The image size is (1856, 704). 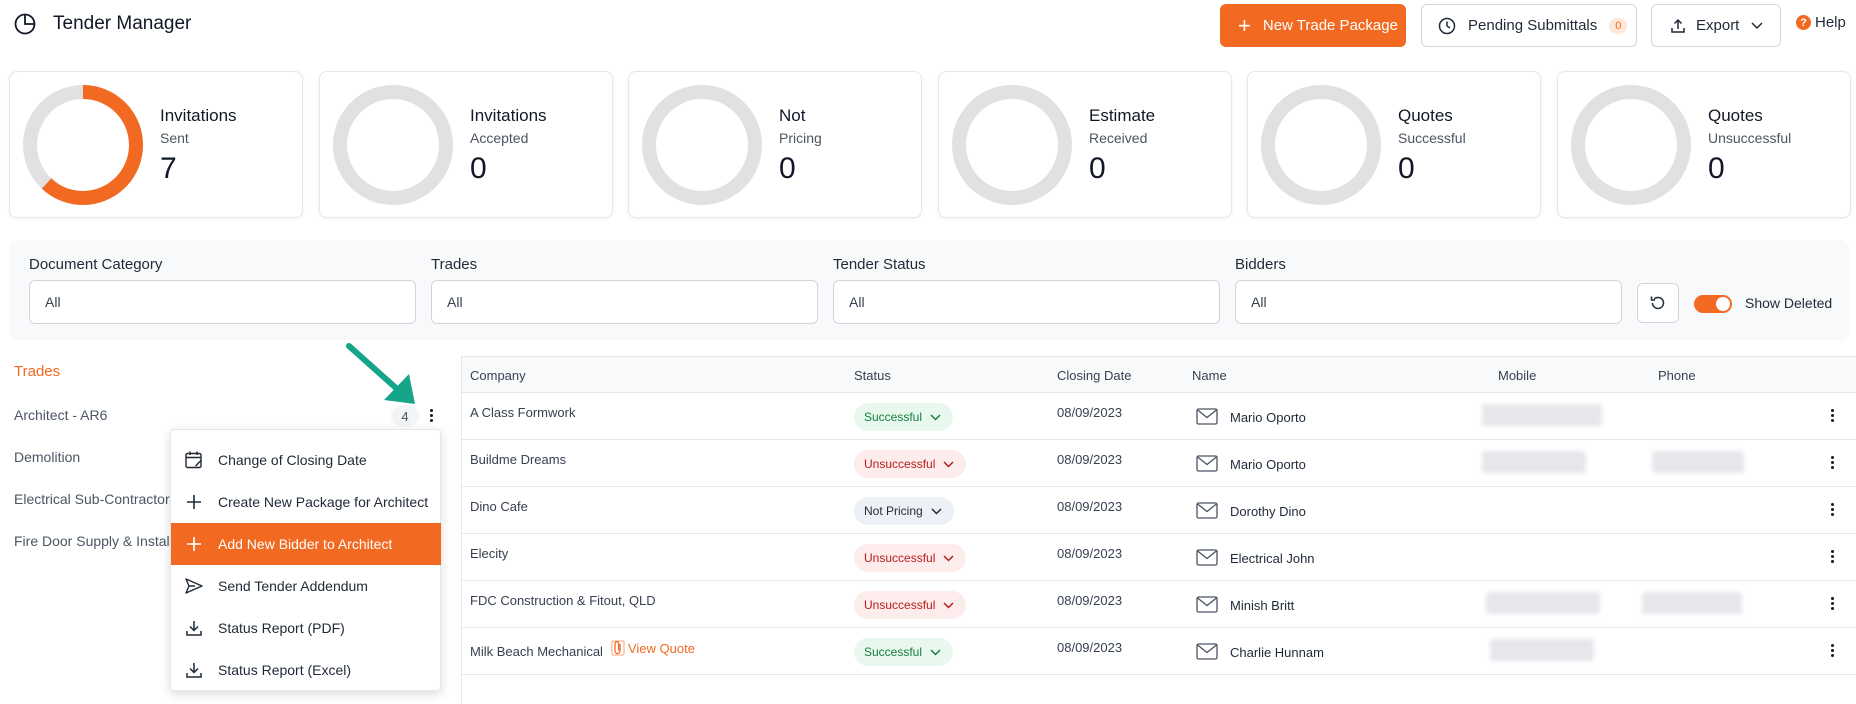 What do you see at coordinates (1698, 462) in the screenshot?
I see `redacted-phone` at bounding box center [1698, 462].